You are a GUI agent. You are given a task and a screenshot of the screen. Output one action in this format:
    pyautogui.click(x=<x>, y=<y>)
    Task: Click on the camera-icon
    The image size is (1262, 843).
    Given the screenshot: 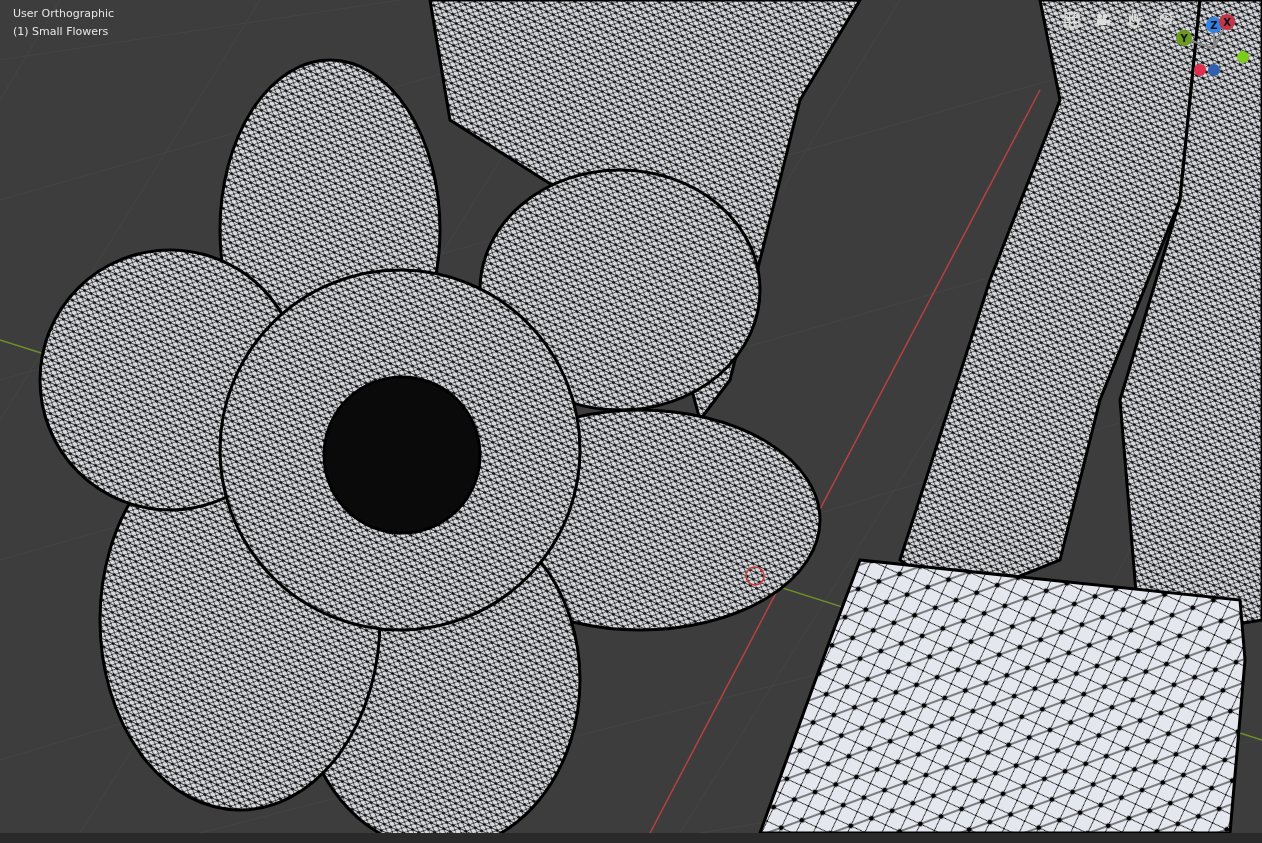 What is the action you would take?
    pyautogui.click(x=1103, y=20)
    